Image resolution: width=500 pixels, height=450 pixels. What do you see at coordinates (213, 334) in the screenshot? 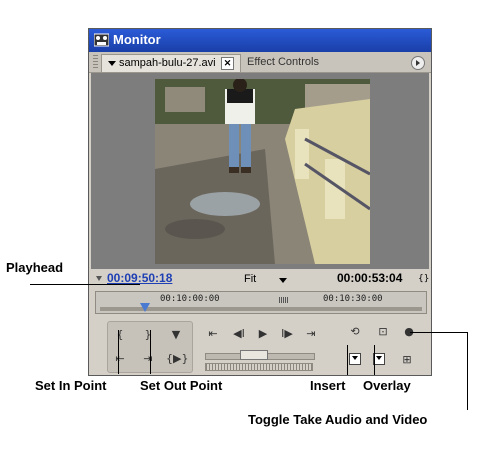
I see `go-to-previous-marker-icon: ⇤` at bounding box center [213, 334].